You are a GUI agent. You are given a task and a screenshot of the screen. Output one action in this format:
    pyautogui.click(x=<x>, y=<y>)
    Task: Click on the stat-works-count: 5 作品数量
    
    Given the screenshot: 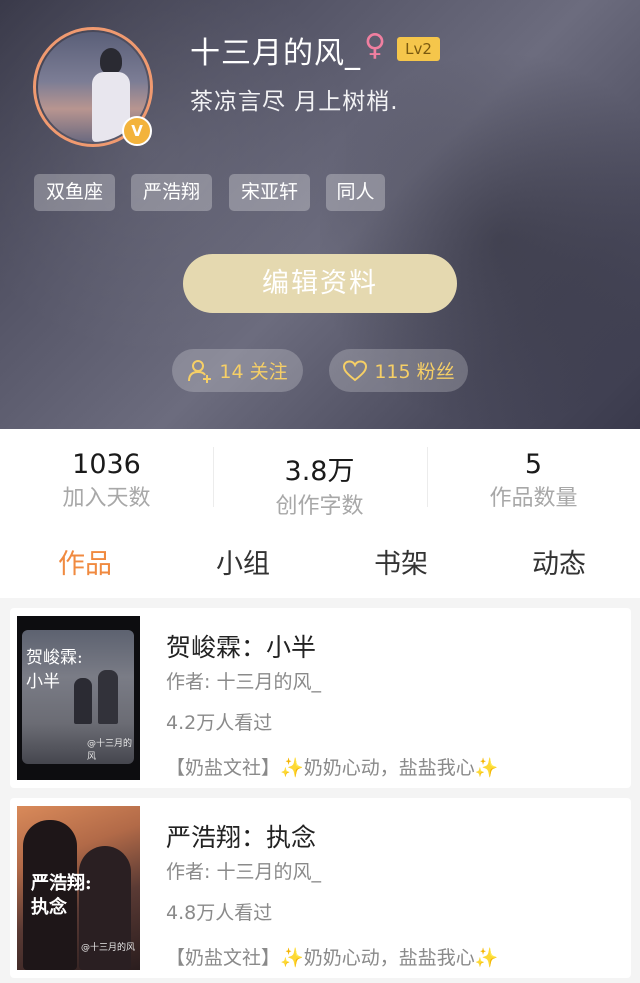 What is the action you would take?
    pyautogui.click(x=533, y=480)
    